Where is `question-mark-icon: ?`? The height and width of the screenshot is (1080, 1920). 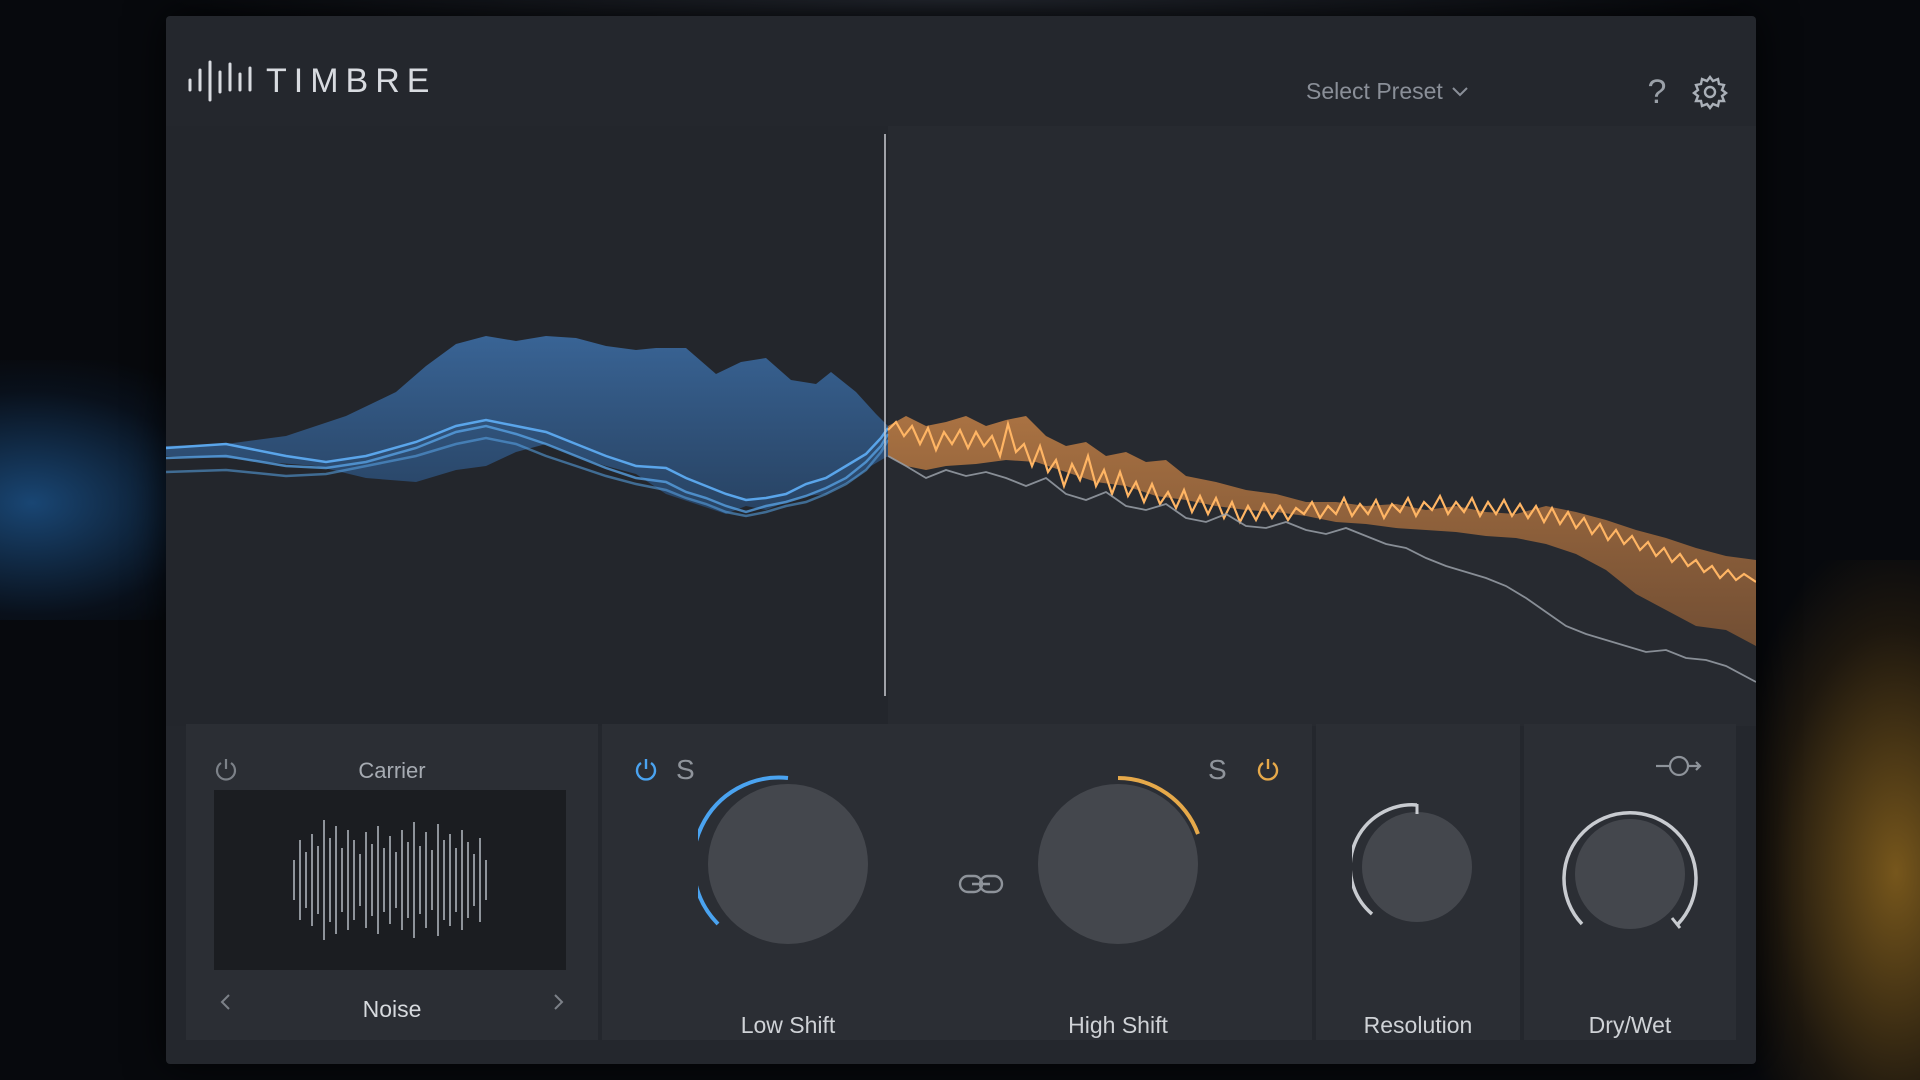
question-mark-icon: ? is located at coordinates (1657, 92).